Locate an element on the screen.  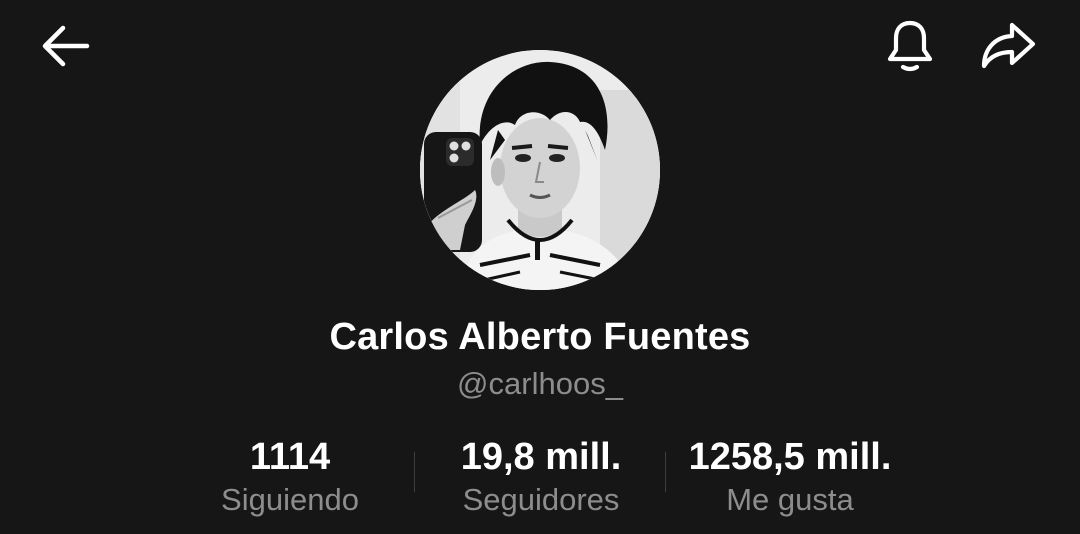
stat-likes-value: 1258,5 mill. is located at coordinates (790, 457).